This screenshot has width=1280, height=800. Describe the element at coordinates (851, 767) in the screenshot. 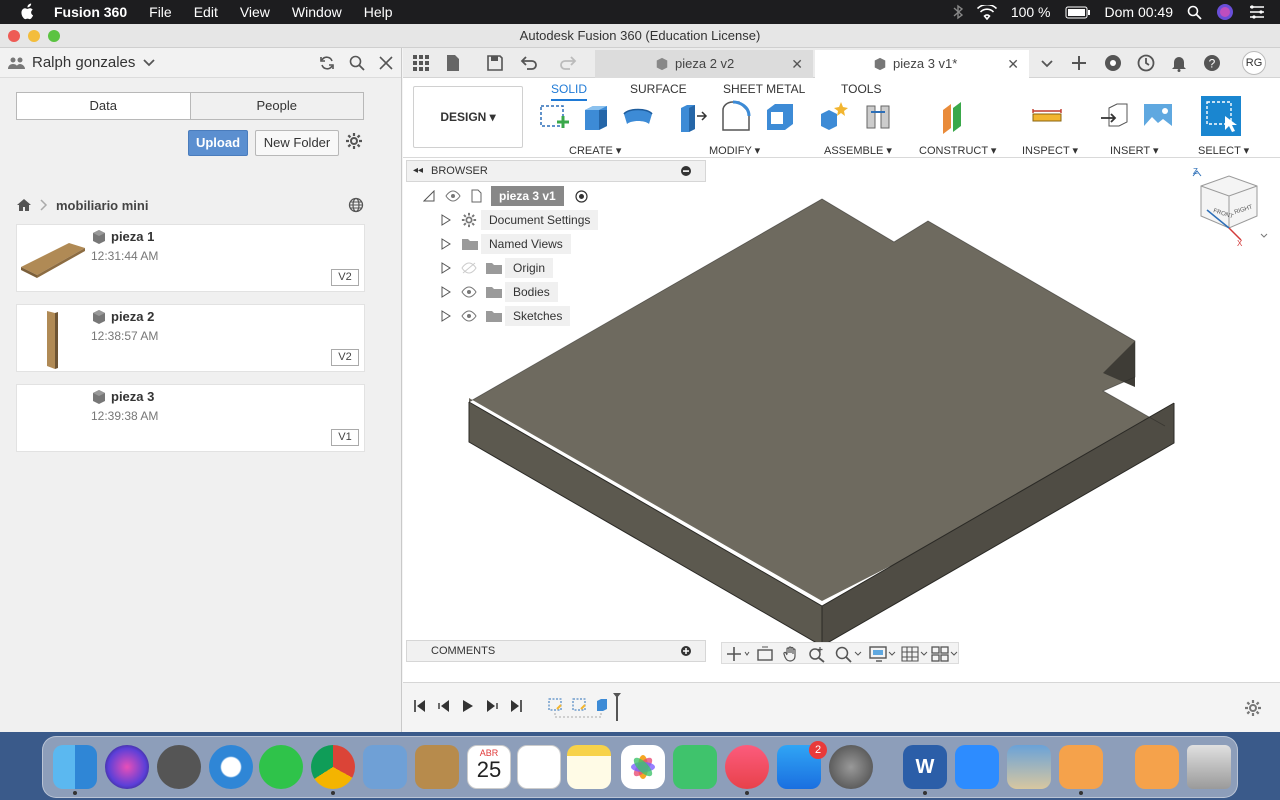

I see `system-preferences-icon` at that location.